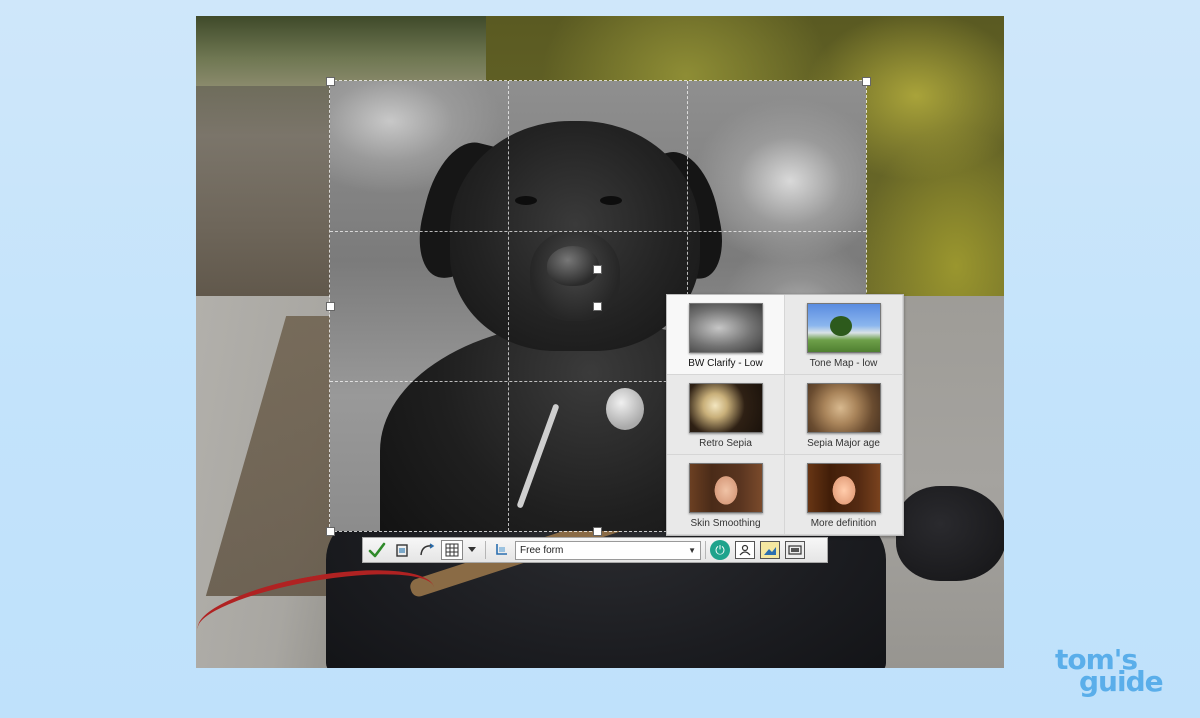 This screenshot has height=718, width=1200. Describe the element at coordinates (843, 328) in the screenshot. I see `tree-landscape-thumbnail` at that location.